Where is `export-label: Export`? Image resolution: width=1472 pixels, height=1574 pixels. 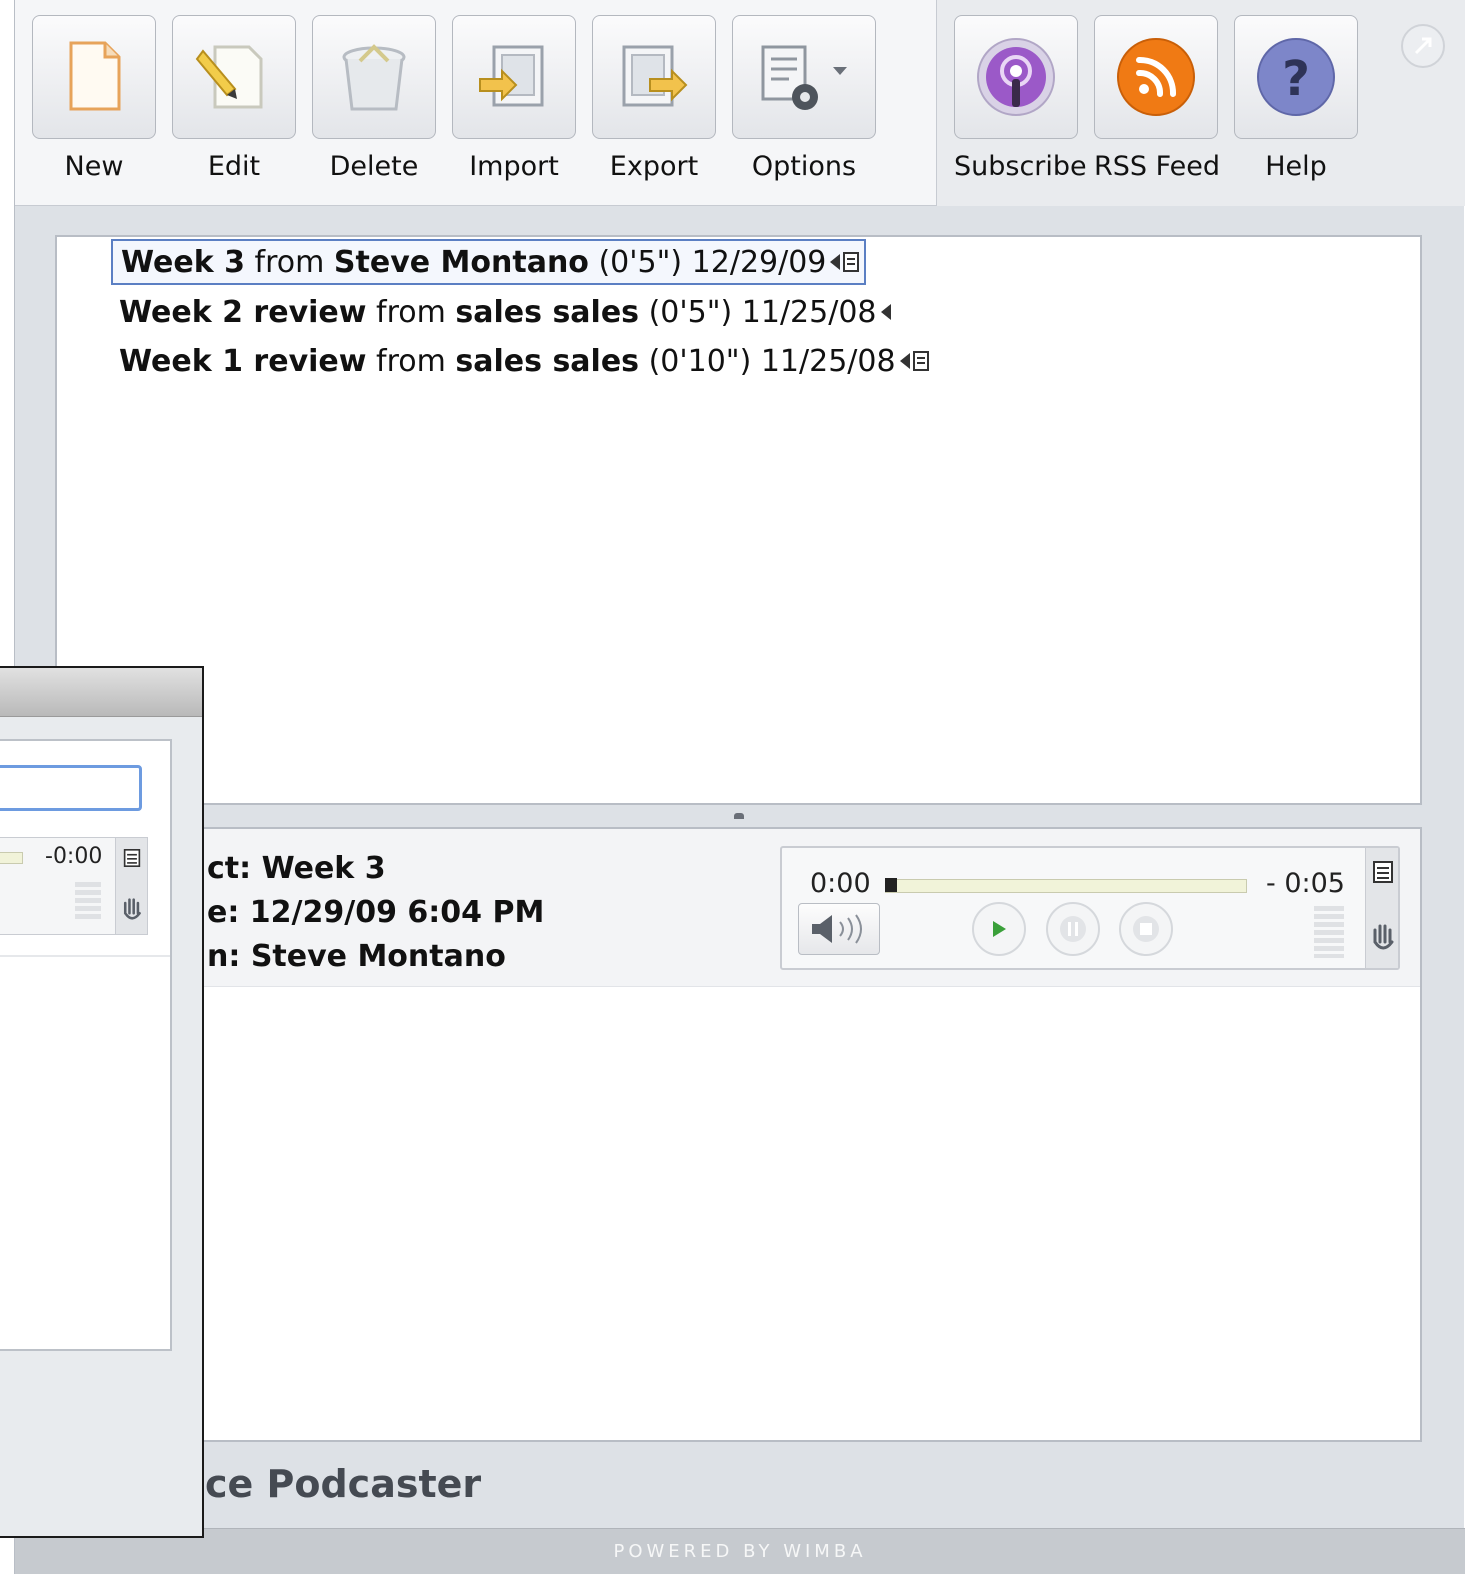
export-label: Export is located at coordinates (654, 166).